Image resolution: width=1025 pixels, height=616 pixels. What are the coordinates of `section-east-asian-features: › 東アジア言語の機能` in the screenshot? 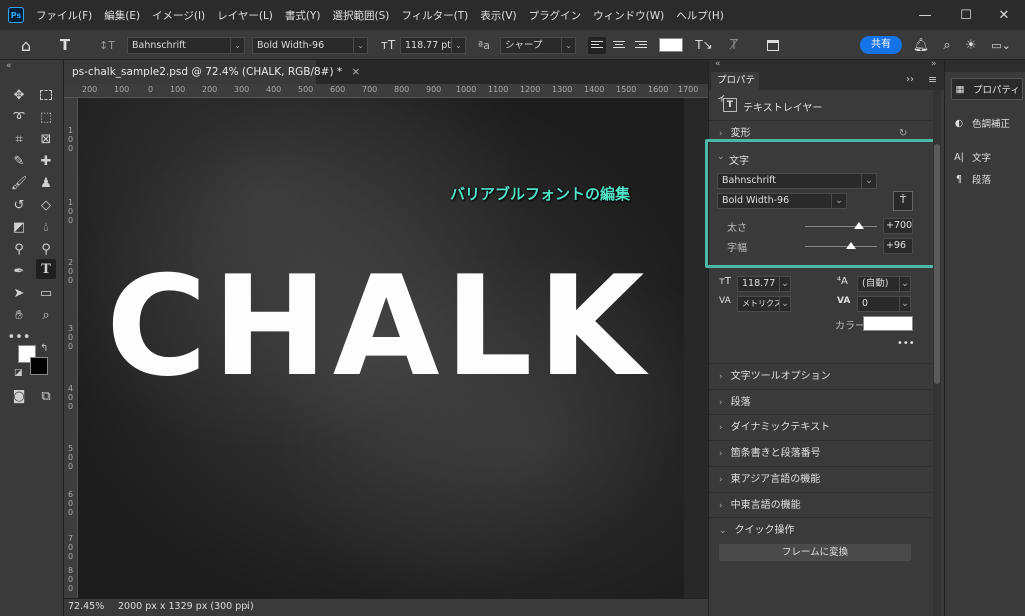 It's located at (820, 478).